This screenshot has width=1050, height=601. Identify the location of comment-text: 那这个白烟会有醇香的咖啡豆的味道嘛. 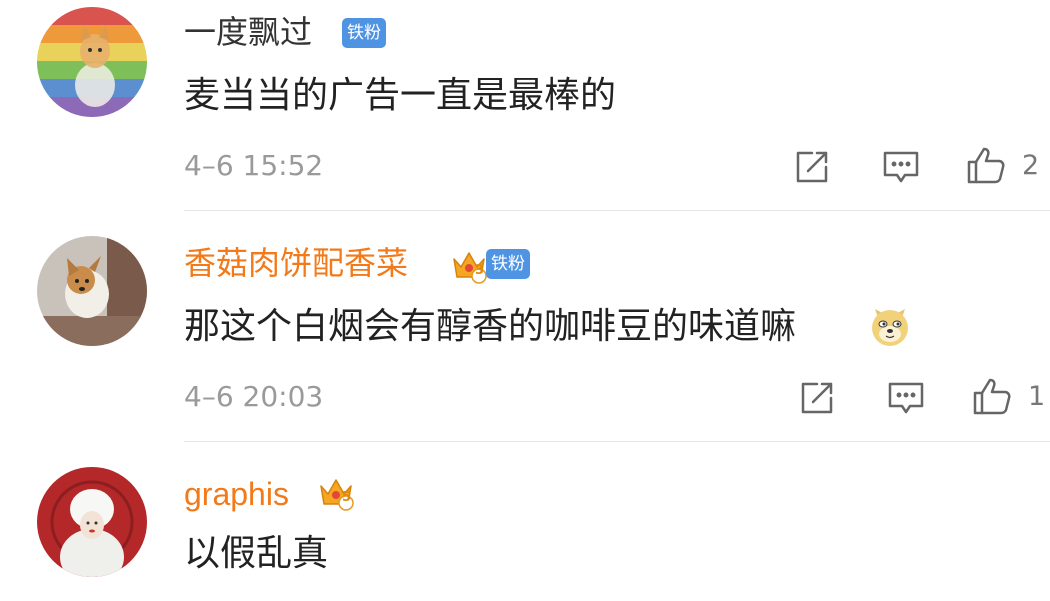
(490, 326).